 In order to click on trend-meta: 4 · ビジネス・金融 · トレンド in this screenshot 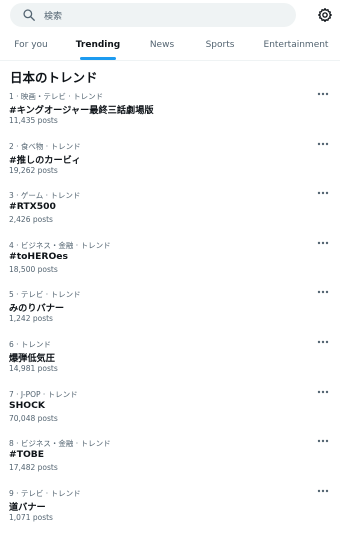, I will do `click(60, 245)`.